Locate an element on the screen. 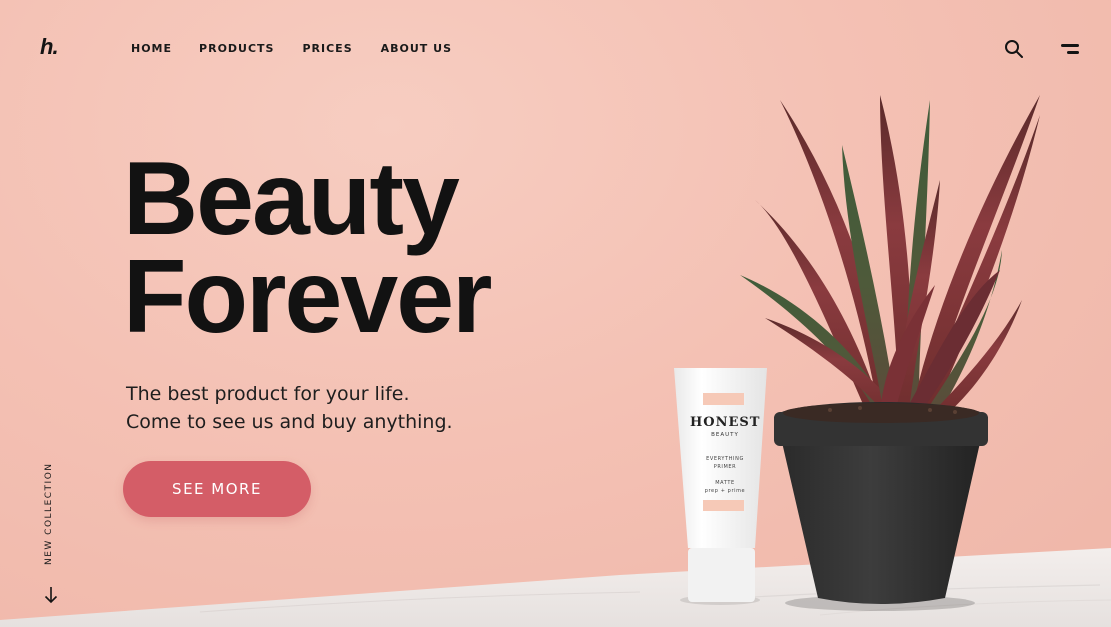 This screenshot has height=627, width=1111. nav-item-prices: PRICES is located at coordinates (327, 48).